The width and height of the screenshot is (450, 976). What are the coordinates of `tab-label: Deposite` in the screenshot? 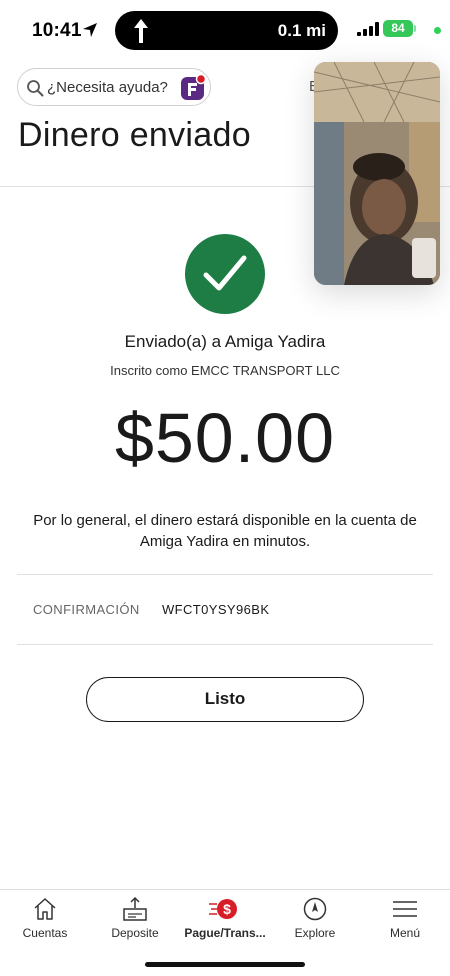 It's located at (135, 933).